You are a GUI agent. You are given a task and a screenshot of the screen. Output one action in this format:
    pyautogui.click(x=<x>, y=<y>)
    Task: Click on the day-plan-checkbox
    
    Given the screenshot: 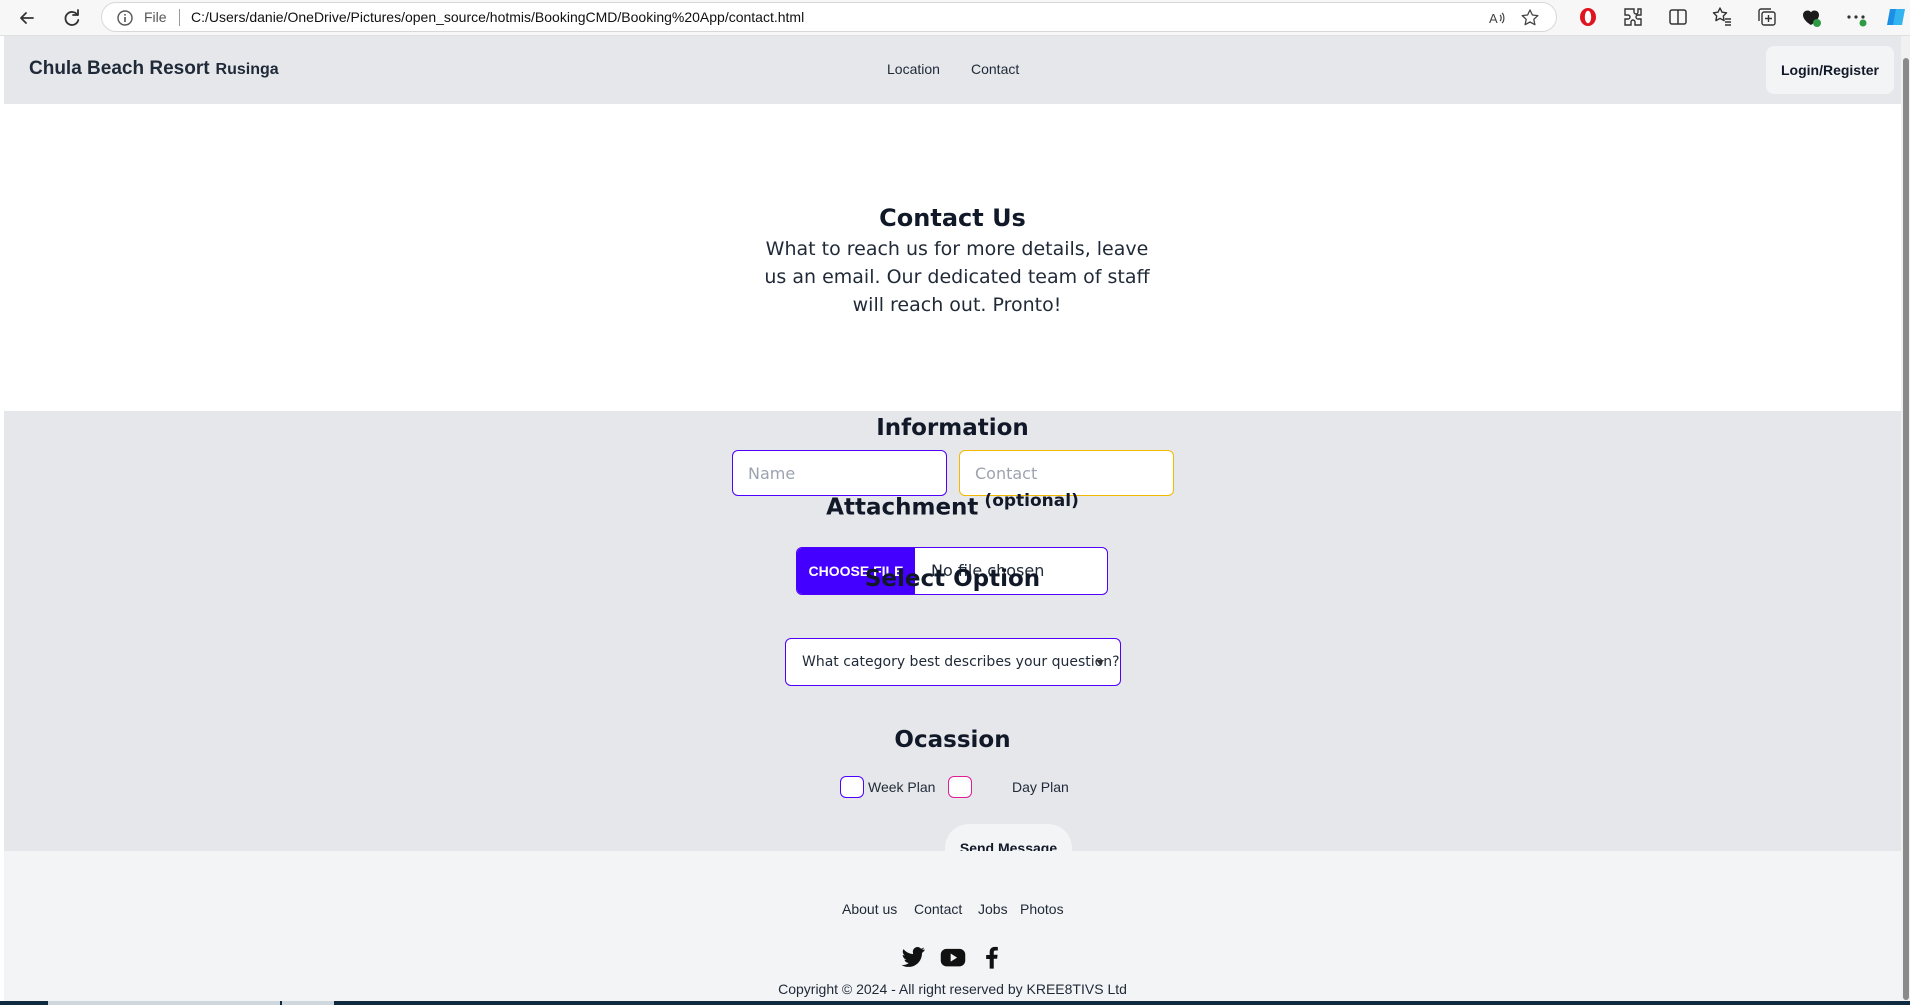 What is the action you would take?
    pyautogui.click(x=960, y=787)
    